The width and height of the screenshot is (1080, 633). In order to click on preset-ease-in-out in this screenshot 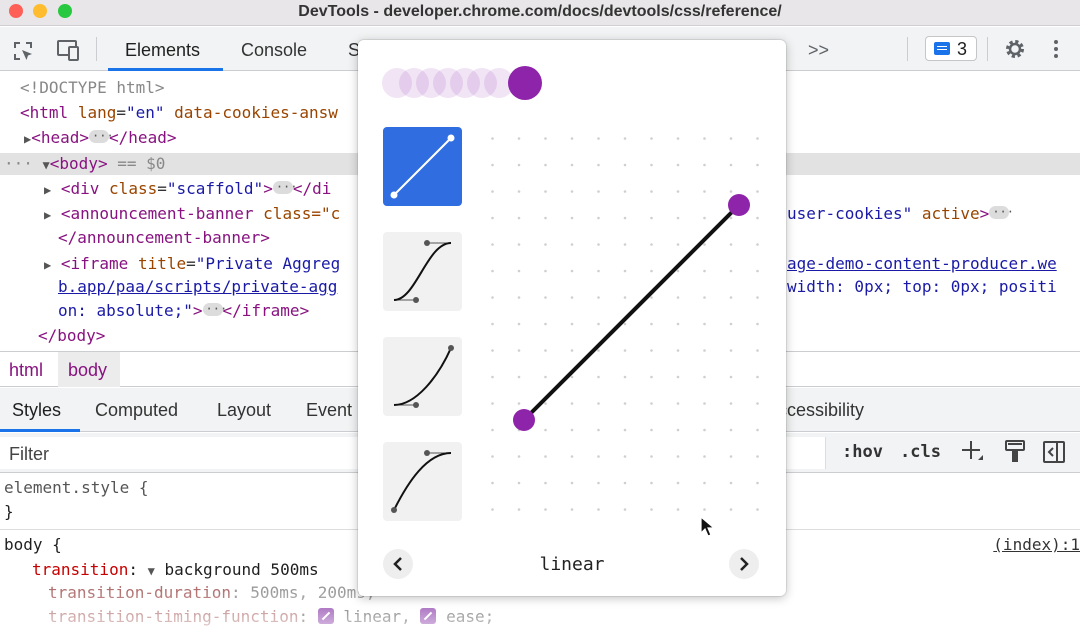, I will do `click(422, 271)`.